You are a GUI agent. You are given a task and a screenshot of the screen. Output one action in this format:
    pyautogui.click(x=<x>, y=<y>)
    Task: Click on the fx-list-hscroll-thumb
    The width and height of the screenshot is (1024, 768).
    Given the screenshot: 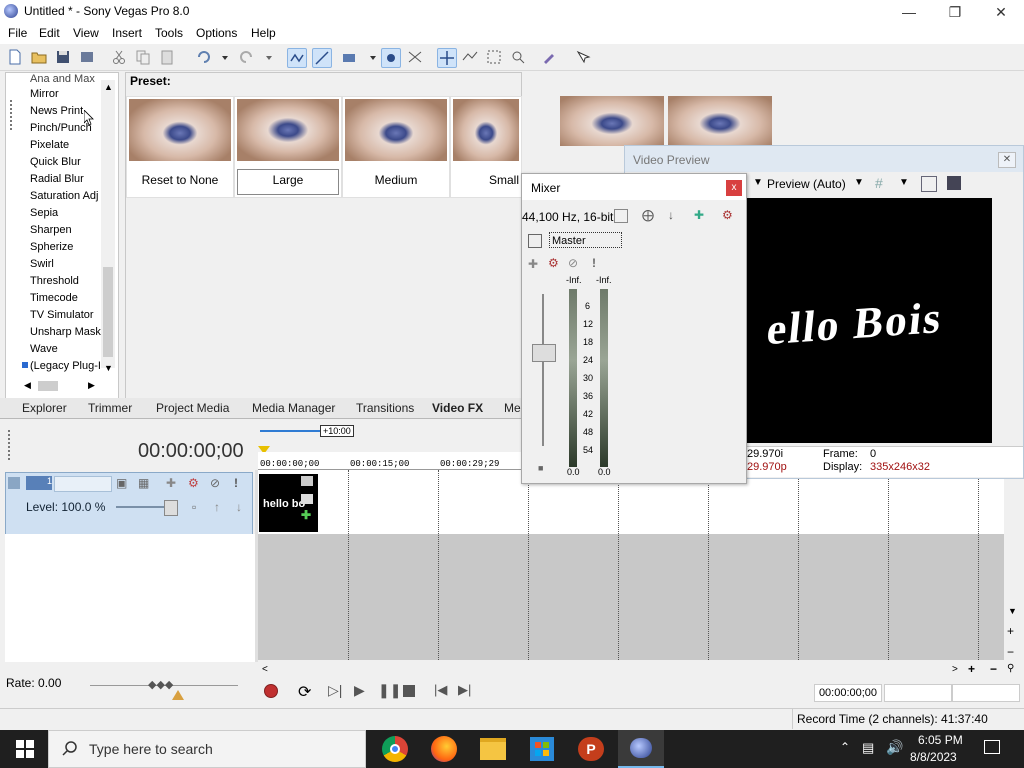 What is the action you would take?
    pyautogui.click(x=48, y=386)
    